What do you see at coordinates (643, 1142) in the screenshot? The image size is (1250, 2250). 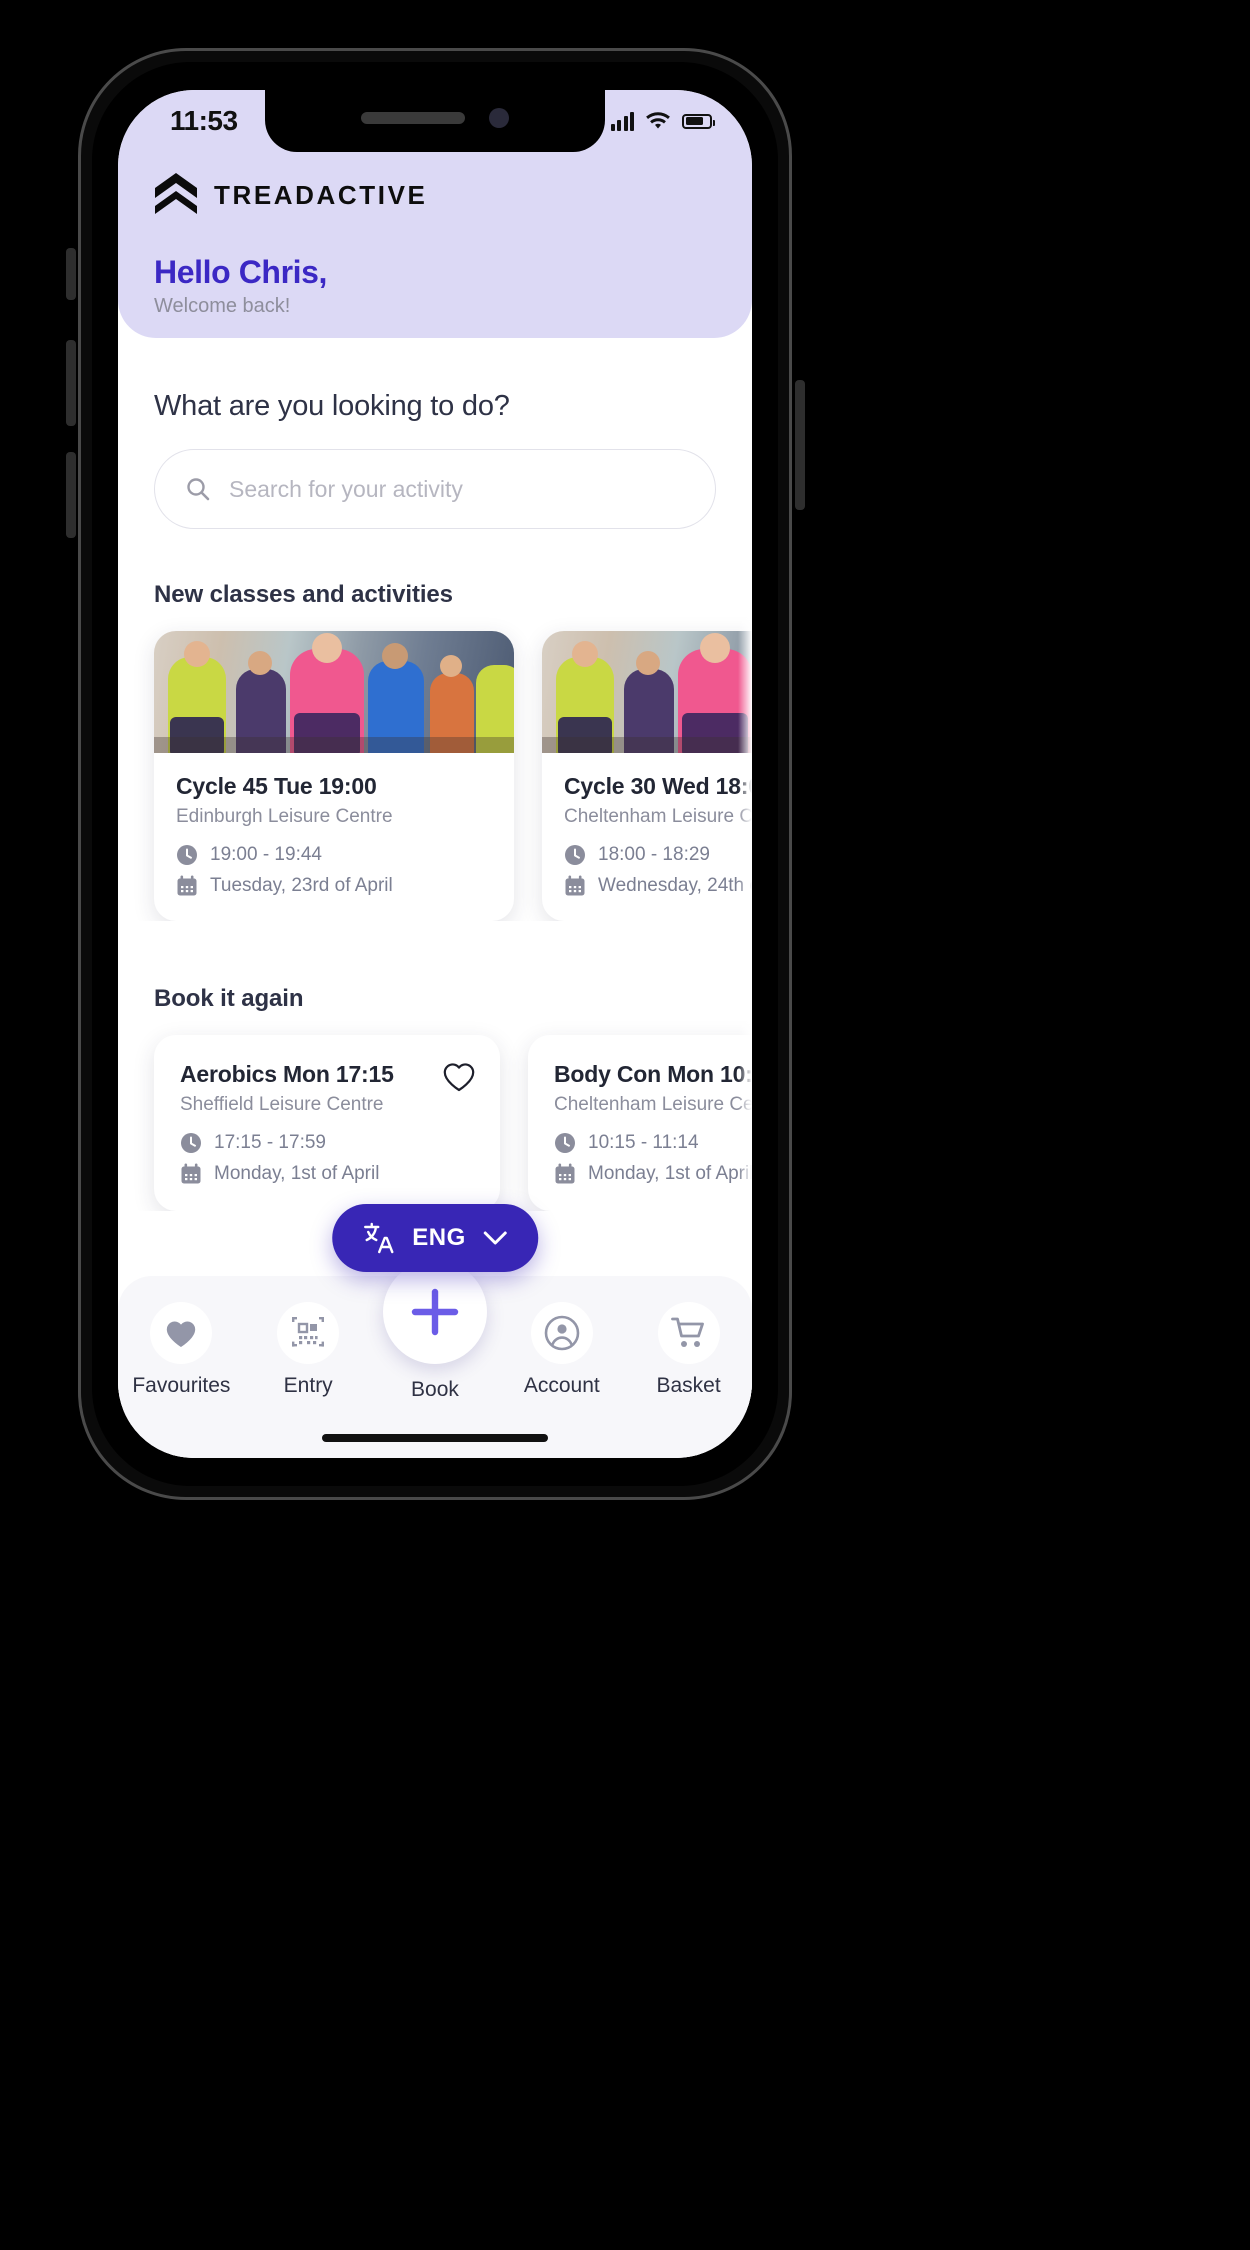 I see `book-again-time: 10:15 - 11:14` at bounding box center [643, 1142].